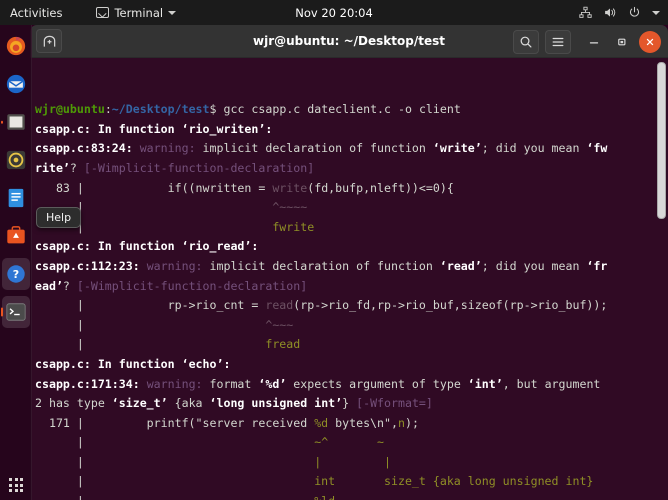 The height and width of the screenshot is (500, 668). What do you see at coordinates (87, 148) in the screenshot?
I see `terminal-text: csapp.c:83:24:` at bounding box center [87, 148].